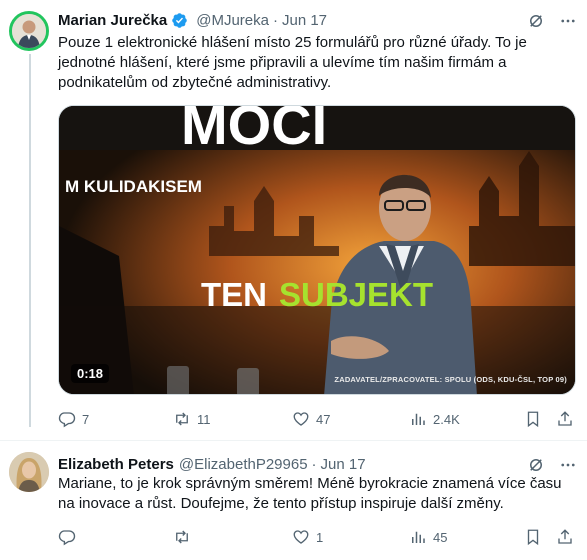  Describe the element at coordinates (440, 537) in the screenshot. I see `views-count: 45` at that location.